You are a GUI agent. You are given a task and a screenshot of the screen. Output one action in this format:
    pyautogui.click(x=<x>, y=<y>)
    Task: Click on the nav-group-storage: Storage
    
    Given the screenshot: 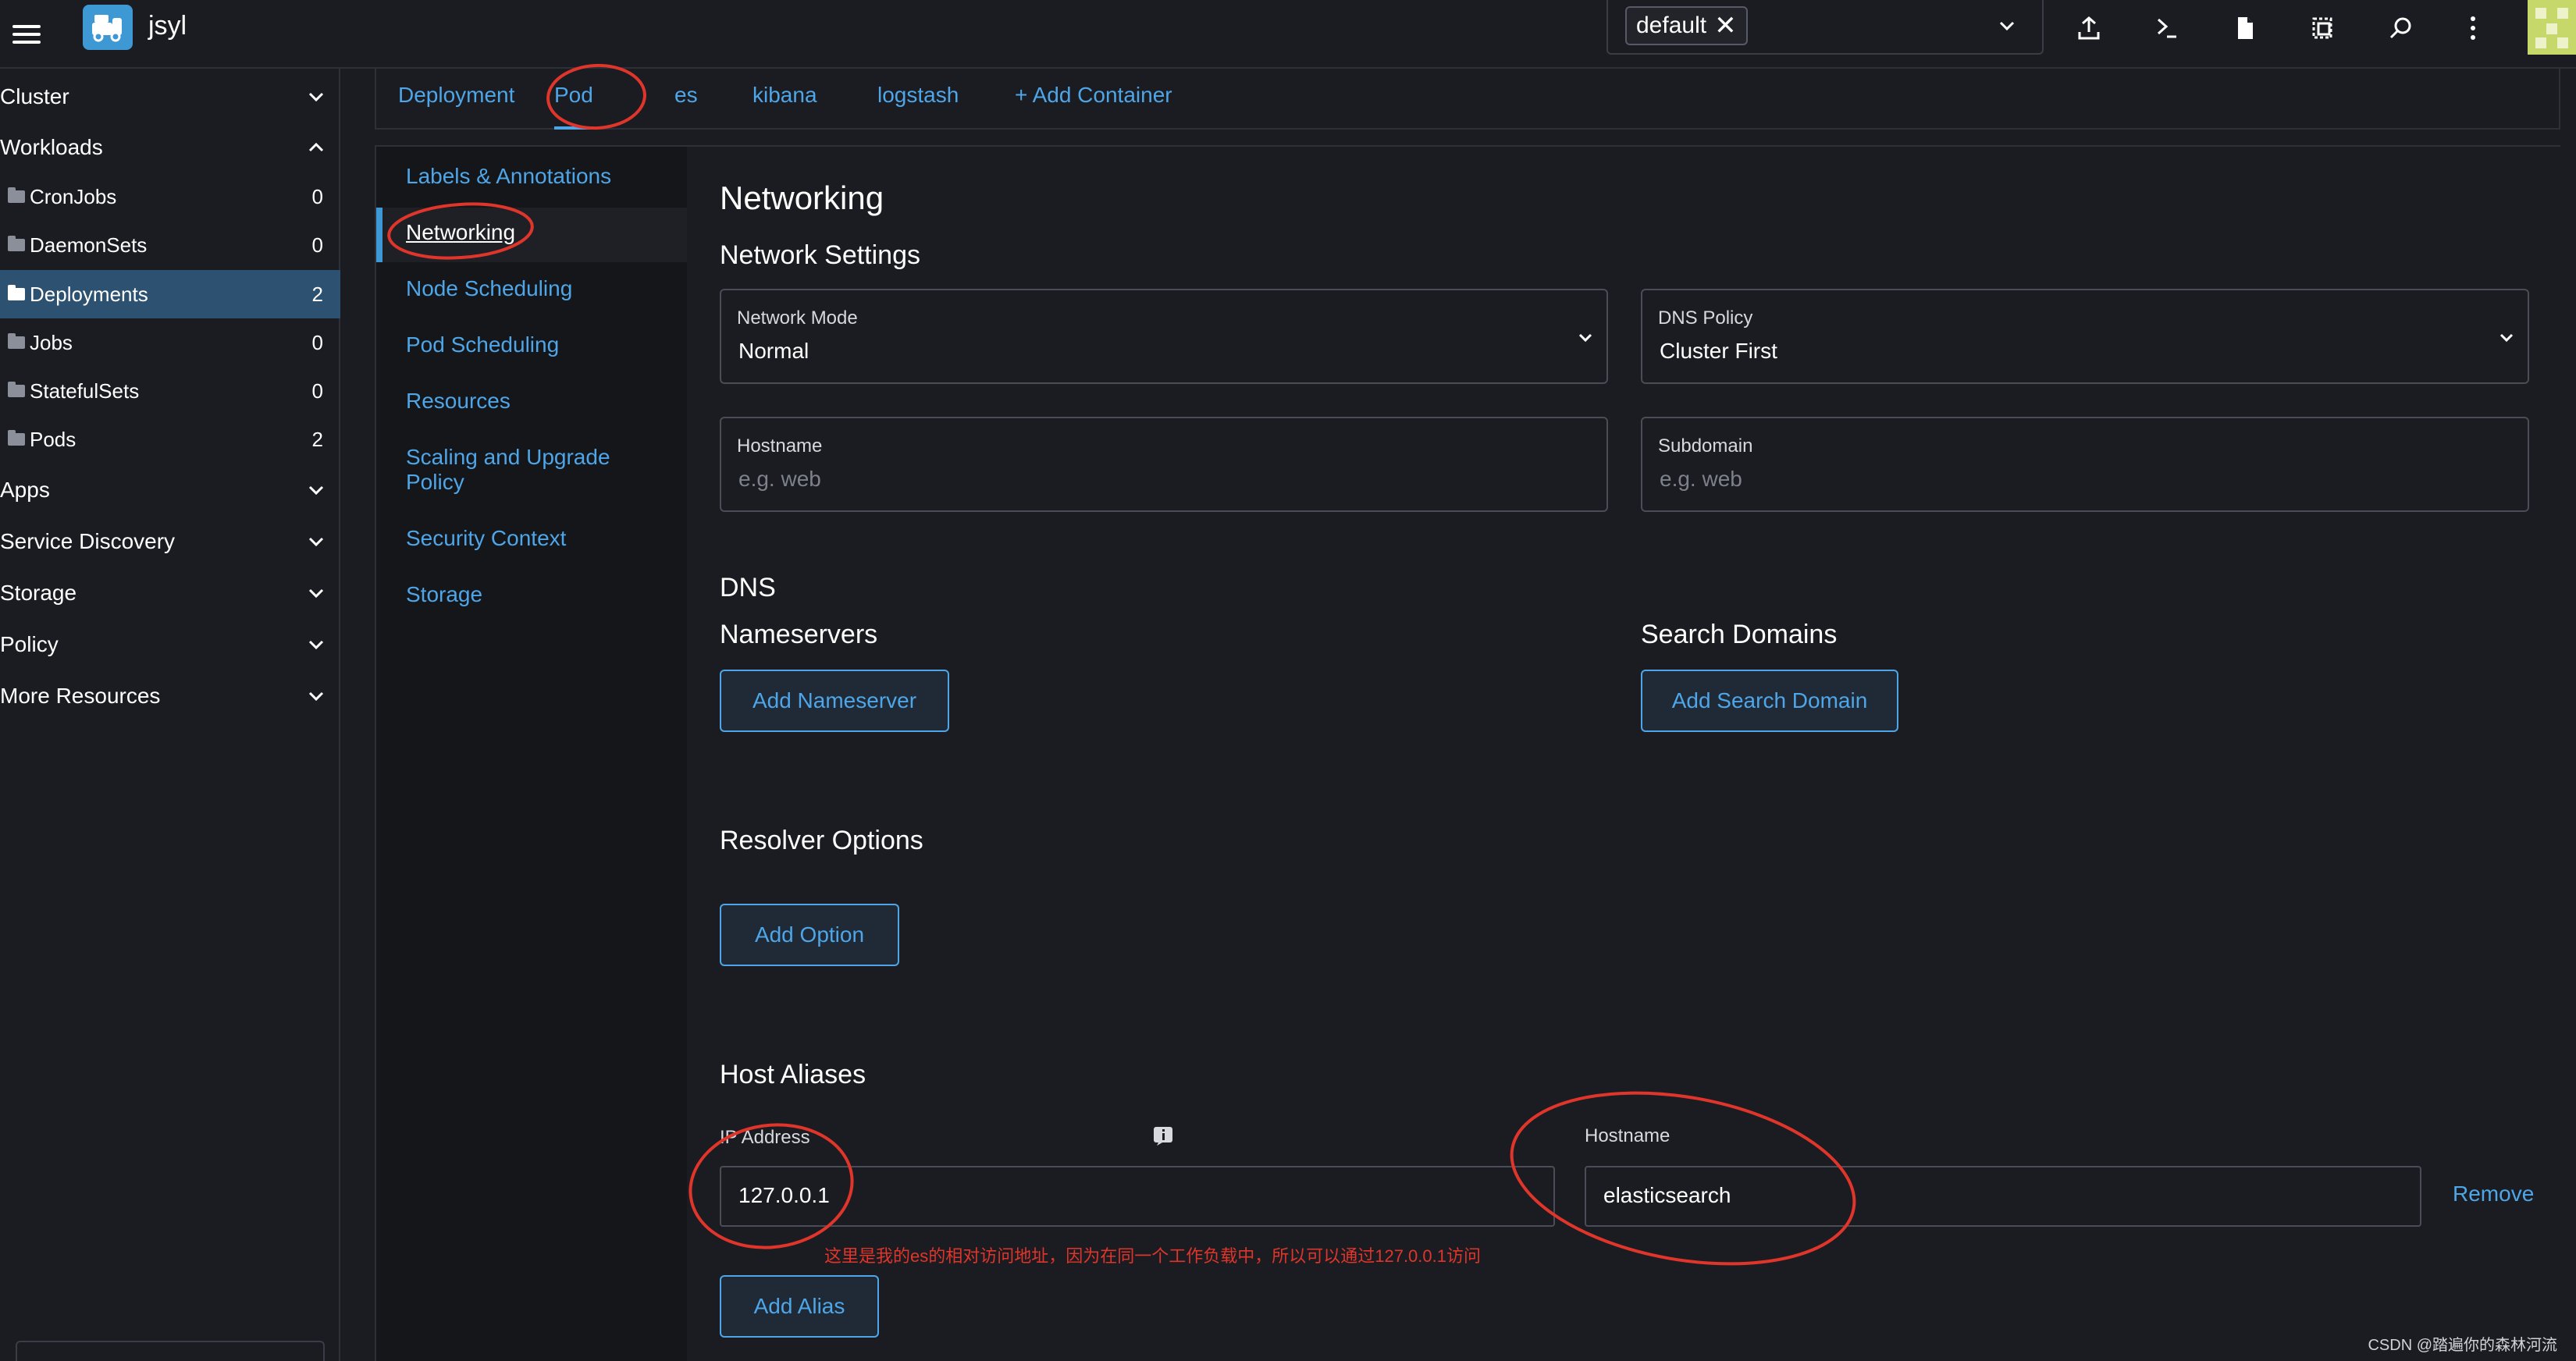 What is the action you would take?
    pyautogui.click(x=170, y=593)
    